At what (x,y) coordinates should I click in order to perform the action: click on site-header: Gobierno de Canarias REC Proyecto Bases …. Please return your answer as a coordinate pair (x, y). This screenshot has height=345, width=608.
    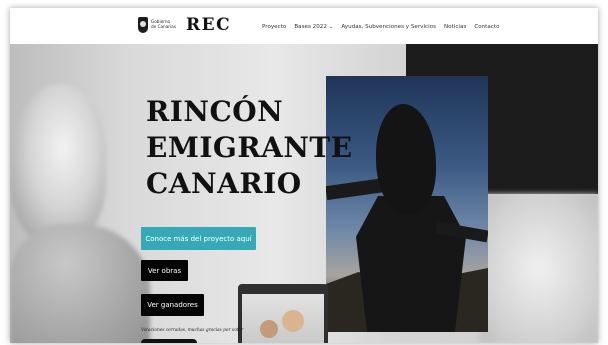
    Looking at the image, I should click on (304, 26).